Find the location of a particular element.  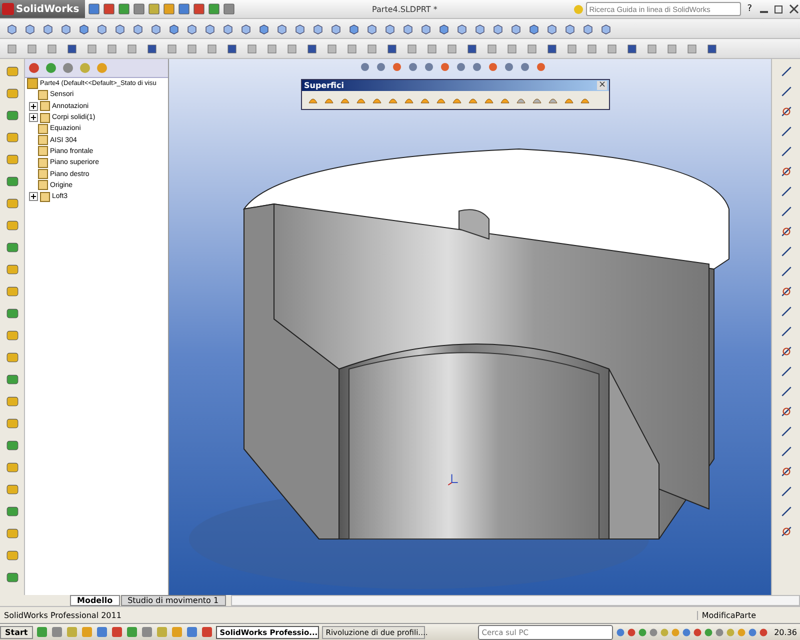

expander-icon is located at coordinates (33, 197).